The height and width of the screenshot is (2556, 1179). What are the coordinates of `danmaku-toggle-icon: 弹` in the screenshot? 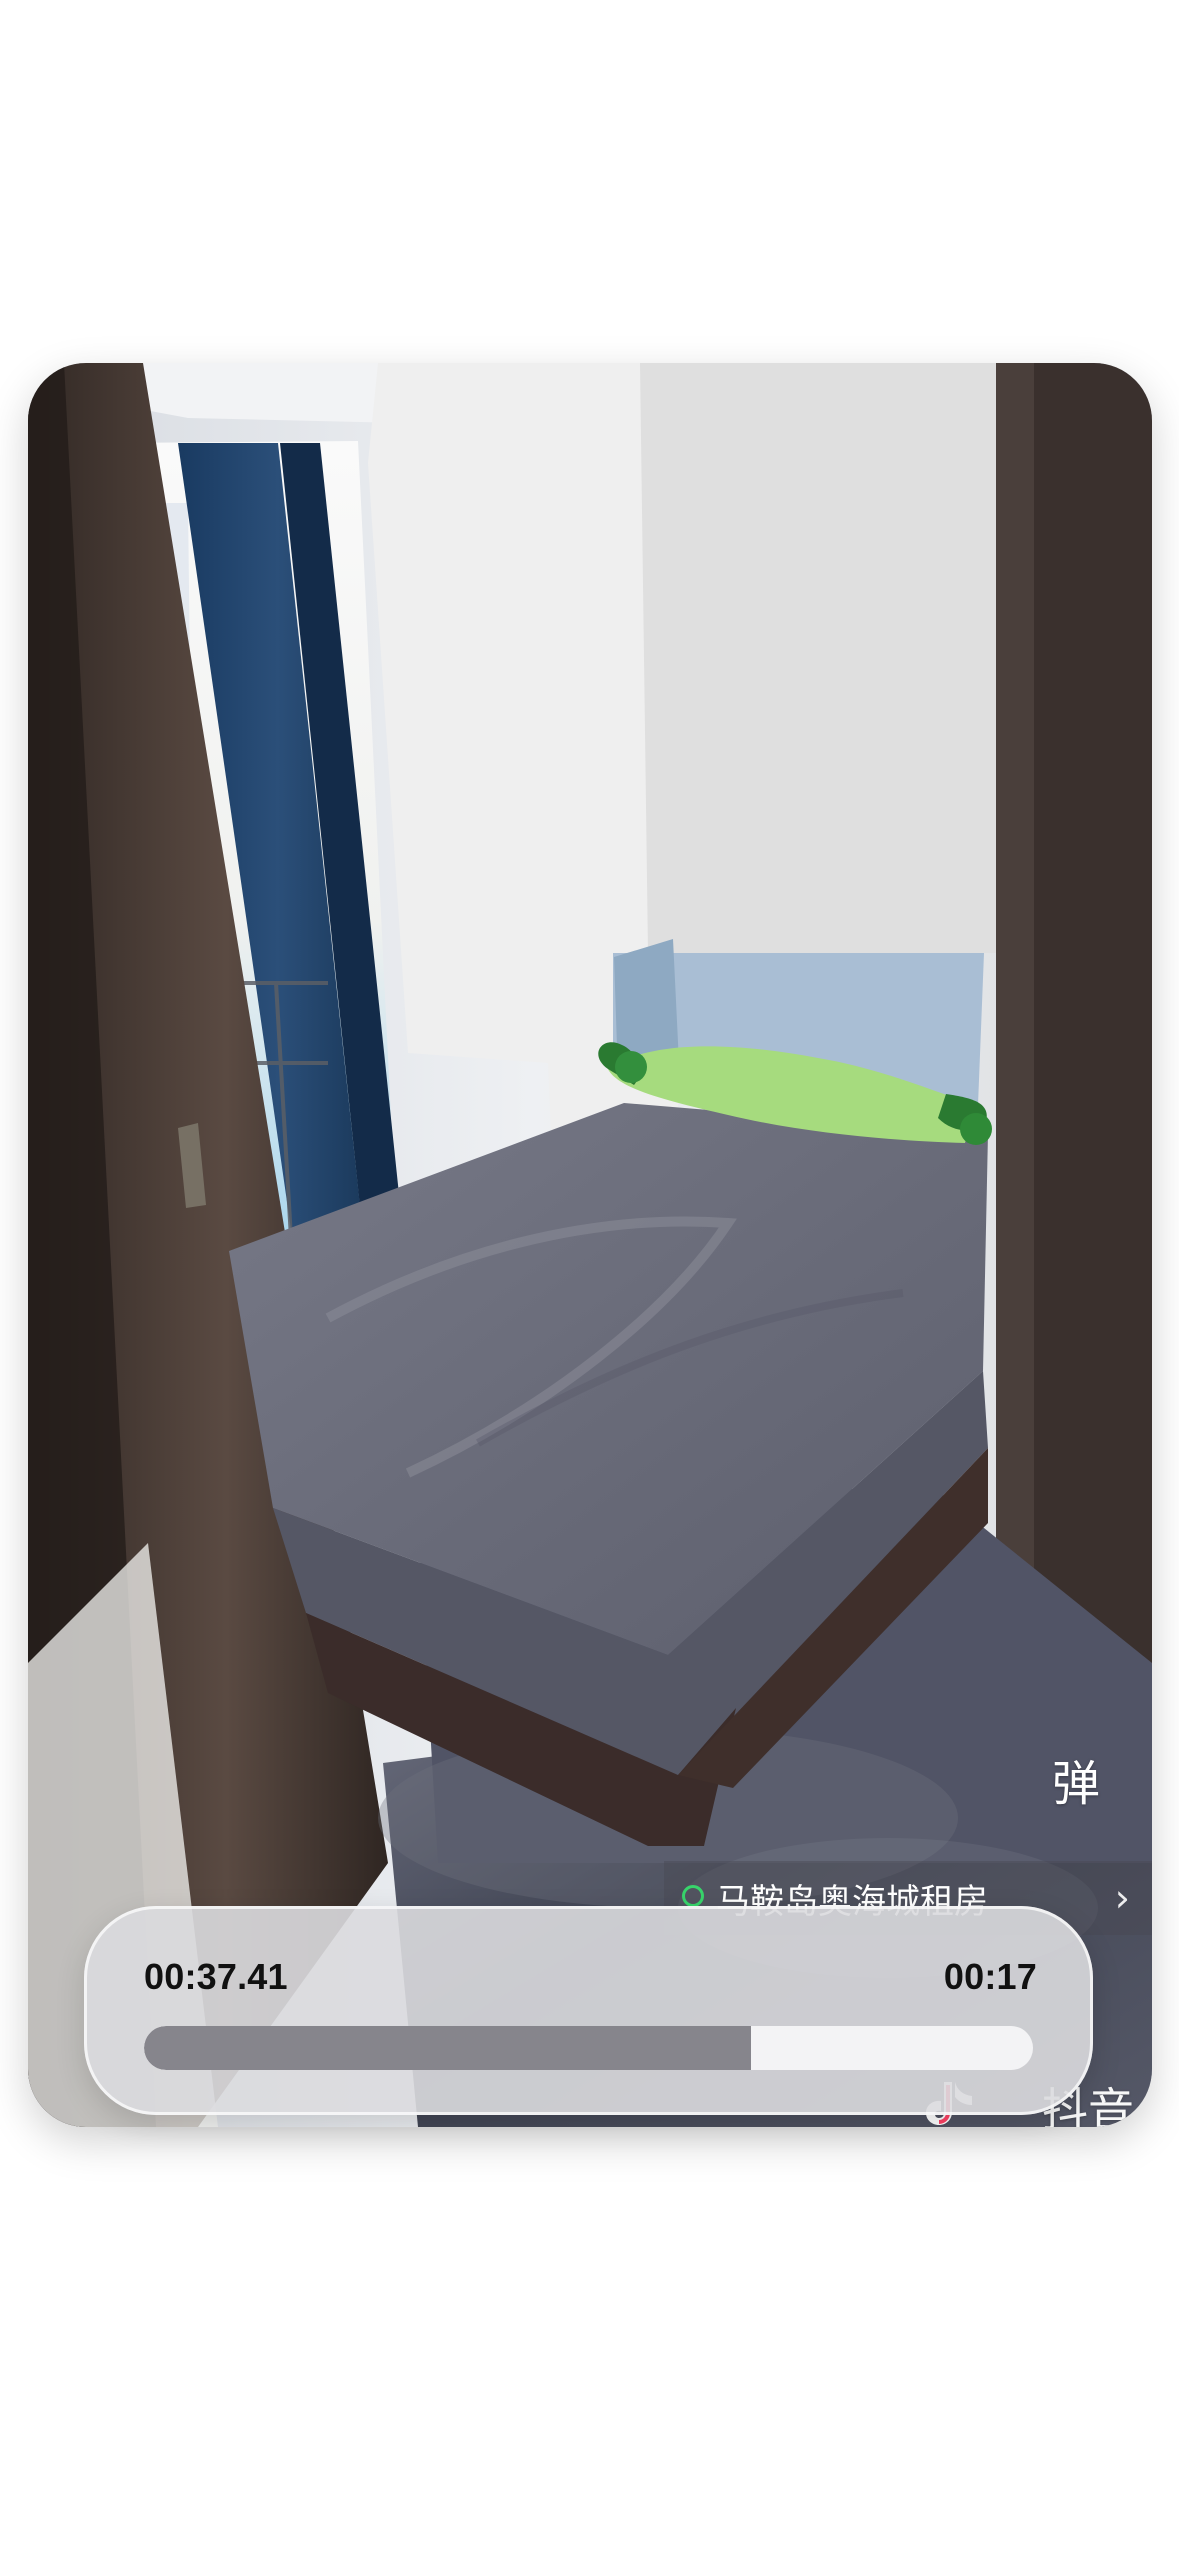 It's located at (1076, 1784).